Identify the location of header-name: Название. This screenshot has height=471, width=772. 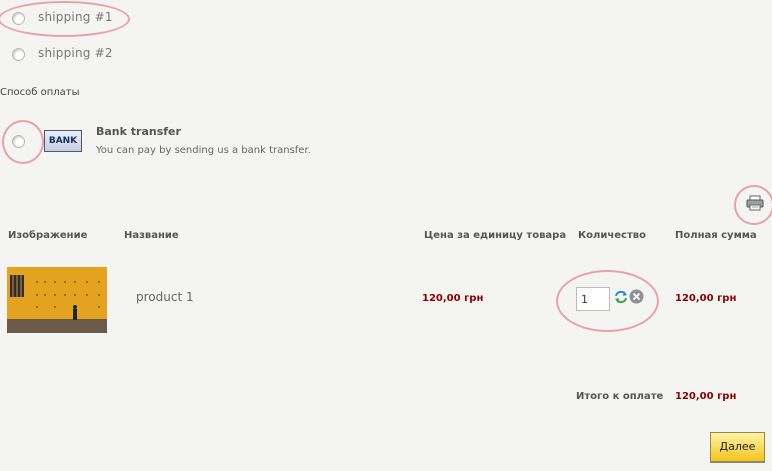
(151, 235).